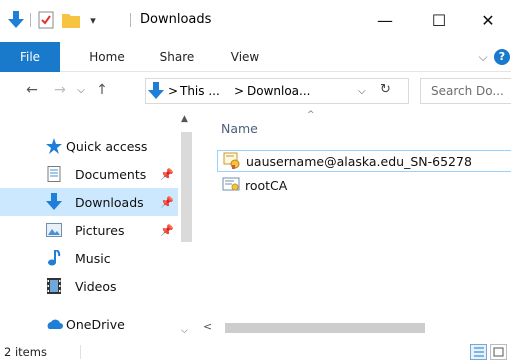 The image size is (511, 362). I want to click on up-icon: ↑, so click(102, 90).